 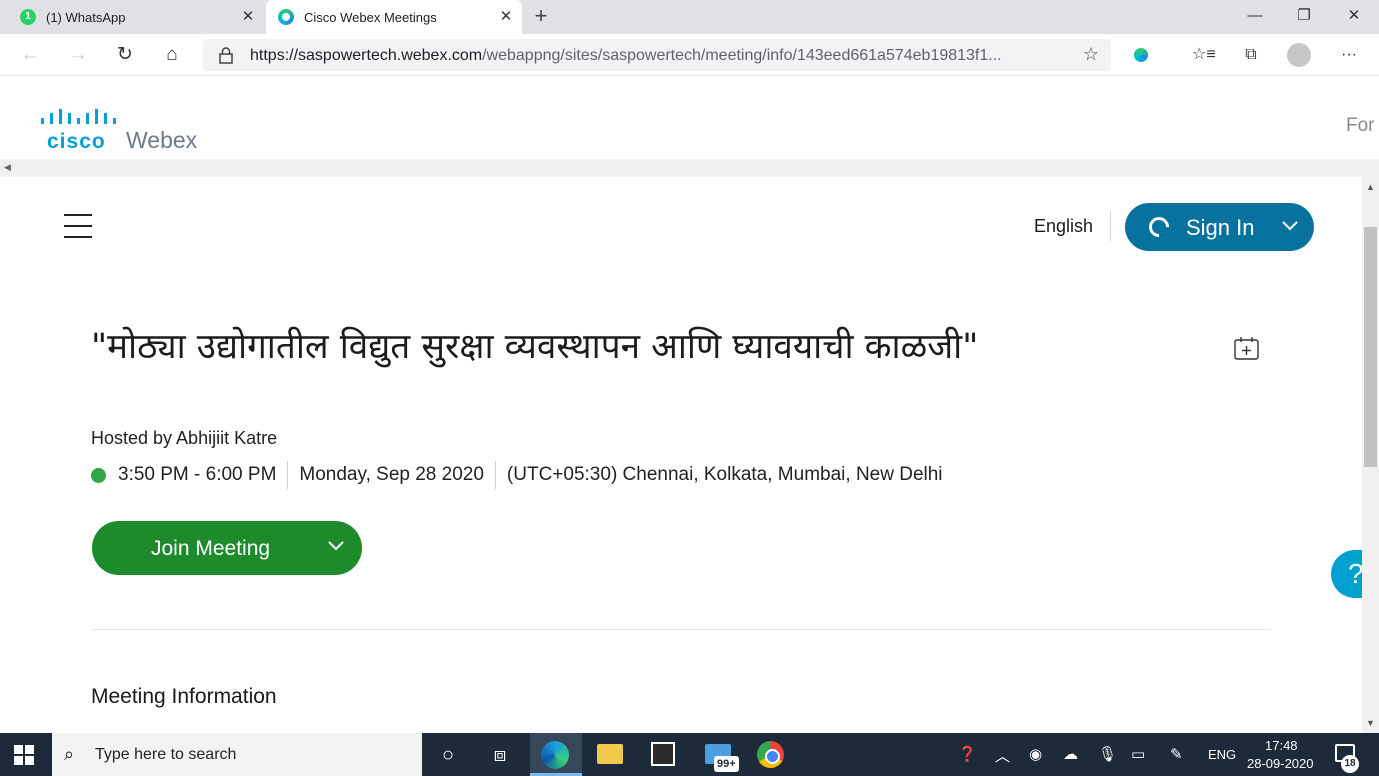 What do you see at coordinates (391, 474) in the screenshot?
I see `meeting-date: Monday, Sep 28 2020` at bounding box center [391, 474].